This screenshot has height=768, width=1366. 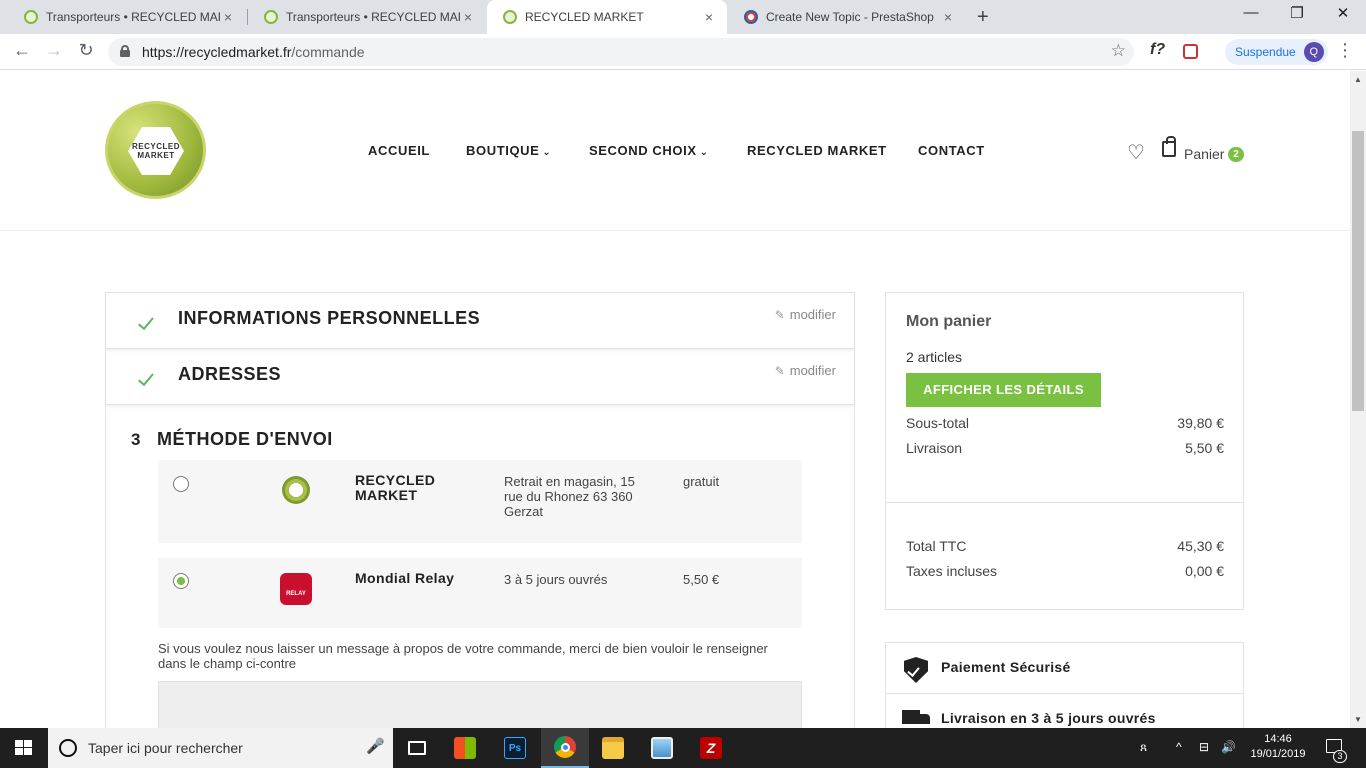 What do you see at coordinates (949, 321) in the screenshot?
I see `cart-summary-title: Mon panier` at bounding box center [949, 321].